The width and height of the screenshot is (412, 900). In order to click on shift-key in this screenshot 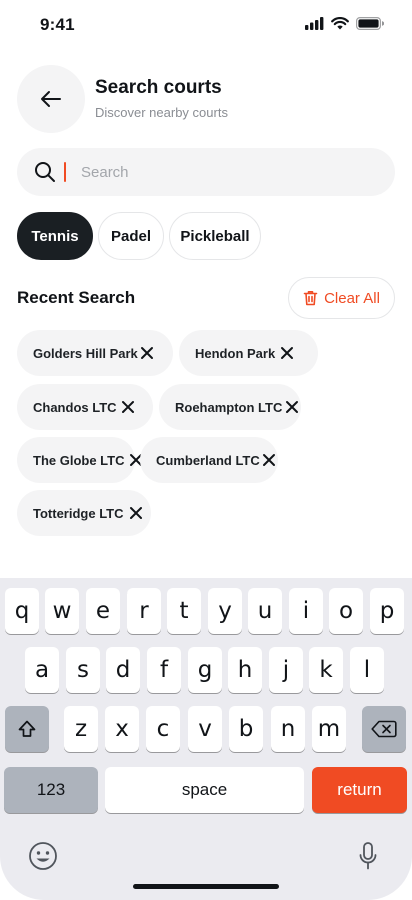, I will do `click(27, 729)`.